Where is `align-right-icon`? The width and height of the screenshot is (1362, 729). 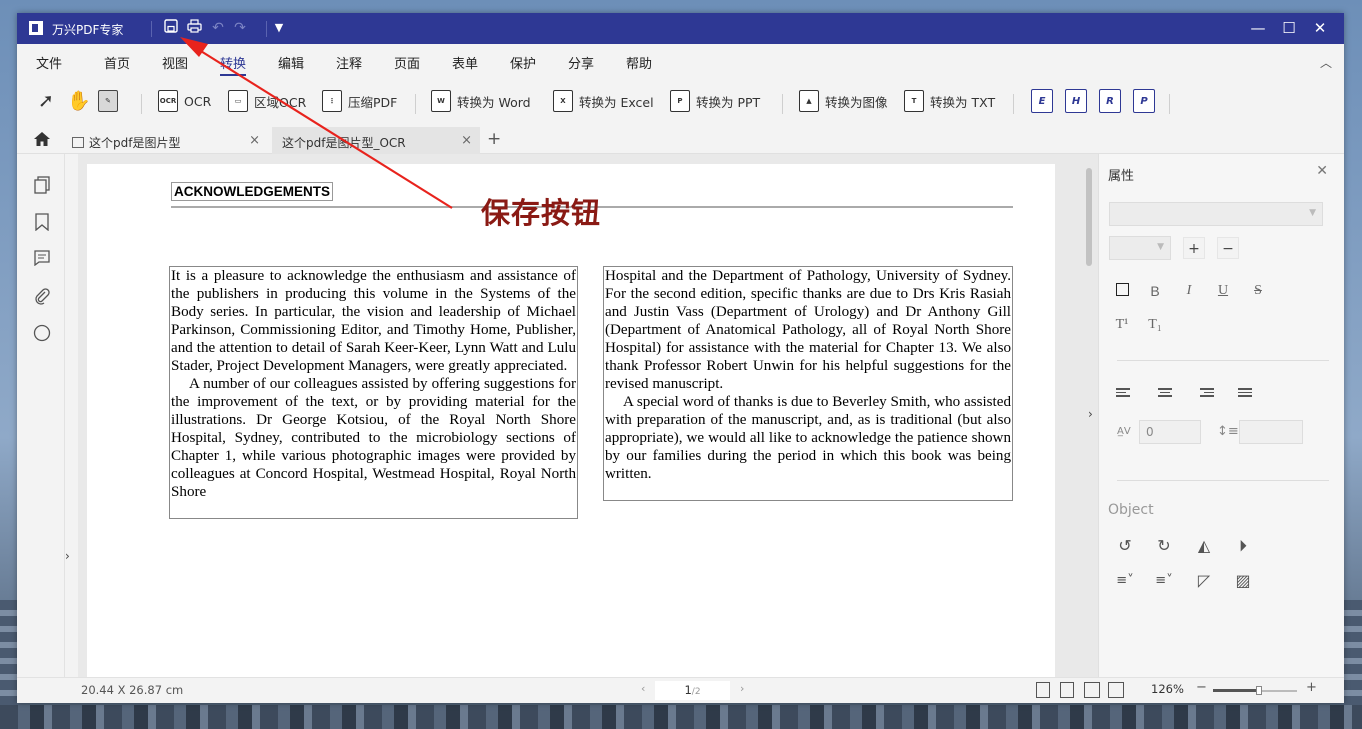 align-right-icon is located at coordinates (1205, 395).